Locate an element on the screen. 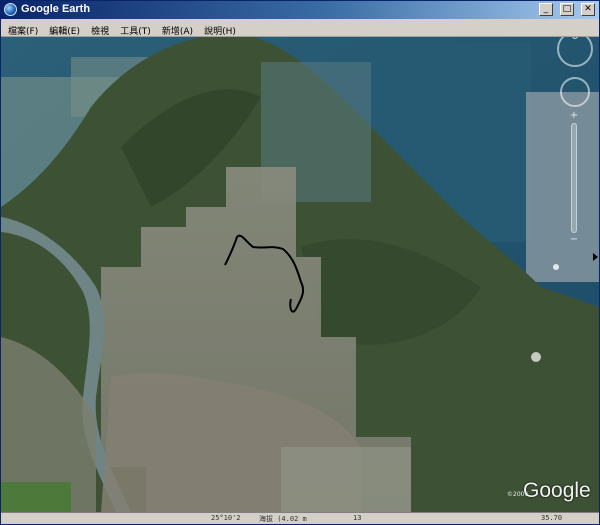 This screenshot has width=600, height=525. navigation-controls: + − is located at coordinates (576, 162).